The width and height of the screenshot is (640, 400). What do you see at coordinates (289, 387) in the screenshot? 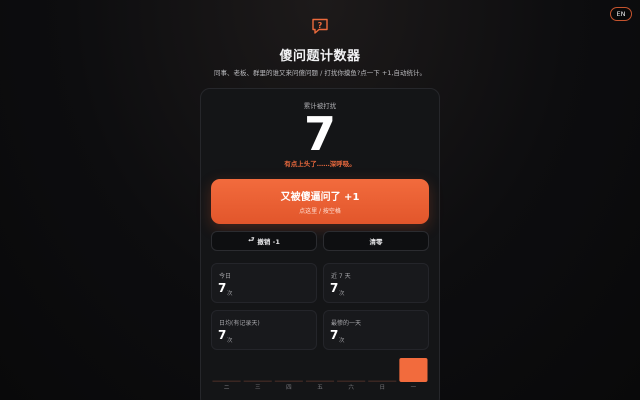
I see `chart-tick-label: 四` at bounding box center [289, 387].